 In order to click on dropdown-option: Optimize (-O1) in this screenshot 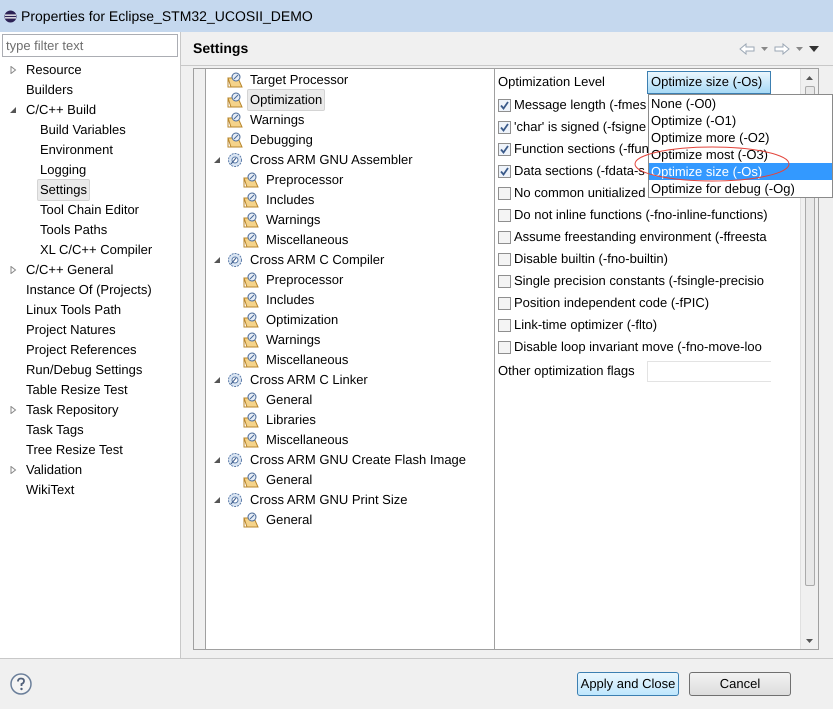, I will do `click(740, 120)`.